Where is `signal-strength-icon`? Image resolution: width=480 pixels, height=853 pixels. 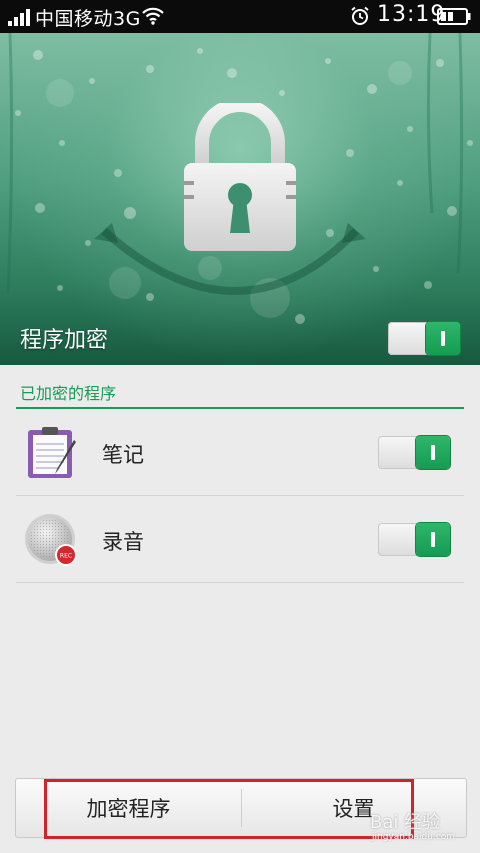 signal-strength-icon is located at coordinates (19, 17).